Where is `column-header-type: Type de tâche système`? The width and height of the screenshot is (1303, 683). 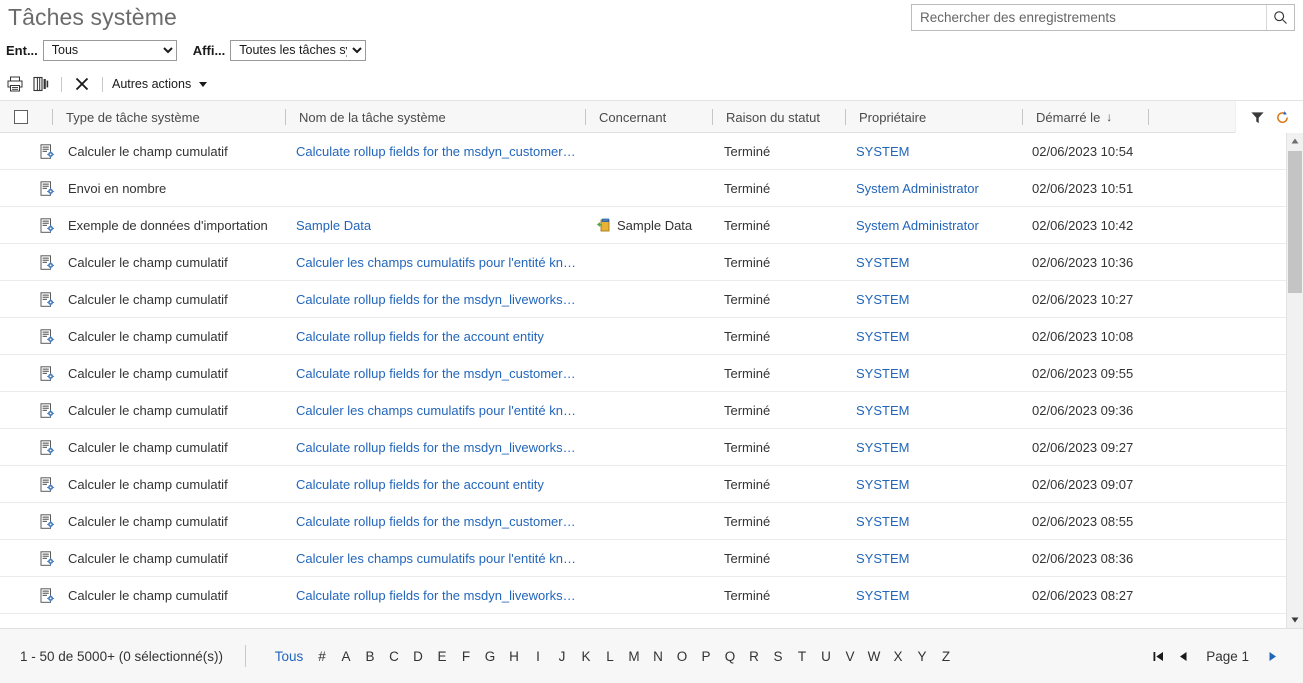 column-header-type: Type de tâche système is located at coordinates (128, 117).